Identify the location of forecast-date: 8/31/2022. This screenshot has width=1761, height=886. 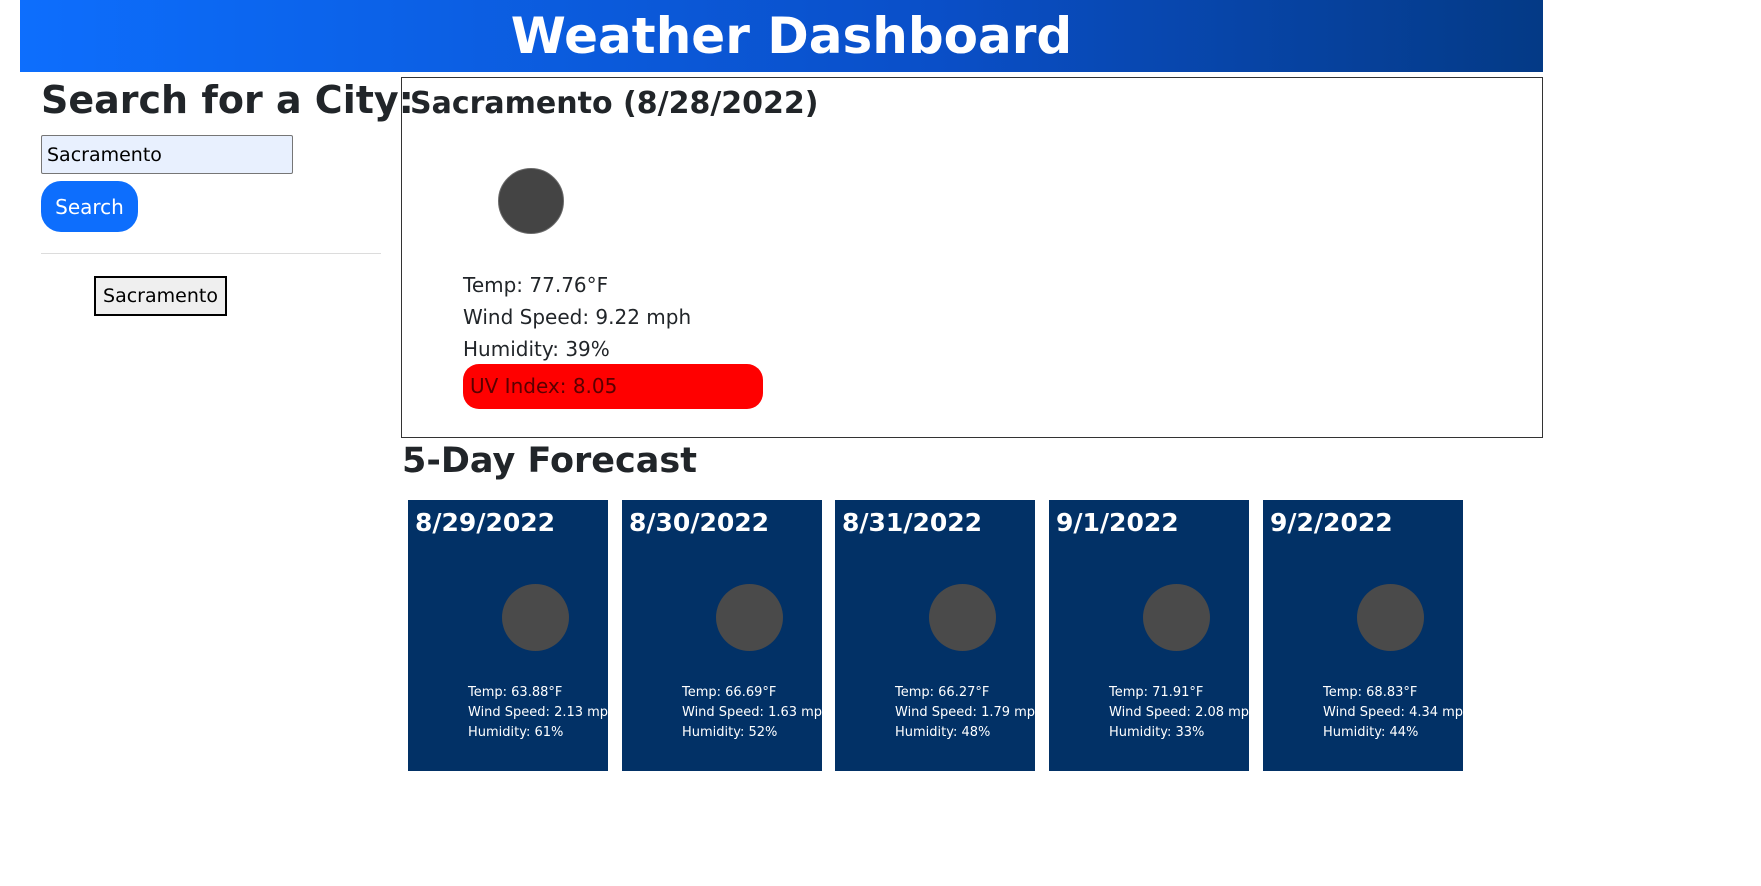
(912, 522).